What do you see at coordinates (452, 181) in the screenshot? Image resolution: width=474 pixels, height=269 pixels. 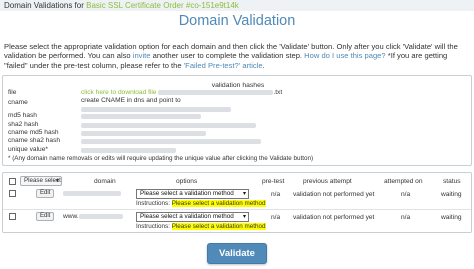 I see `col-status: status` at bounding box center [452, 181].